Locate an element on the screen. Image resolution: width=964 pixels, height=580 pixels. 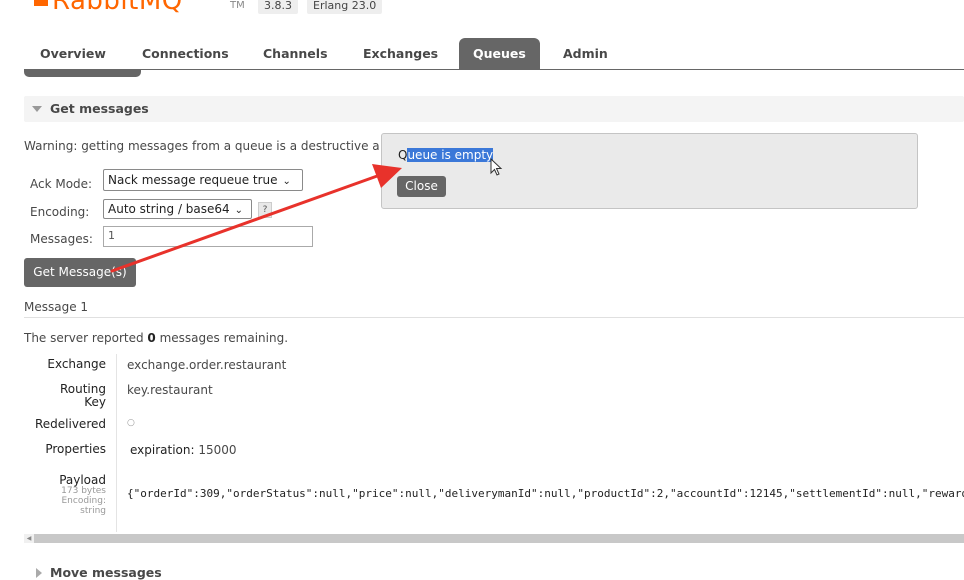
redelivered-key: Redelivered is located at coordinates (70, 424).